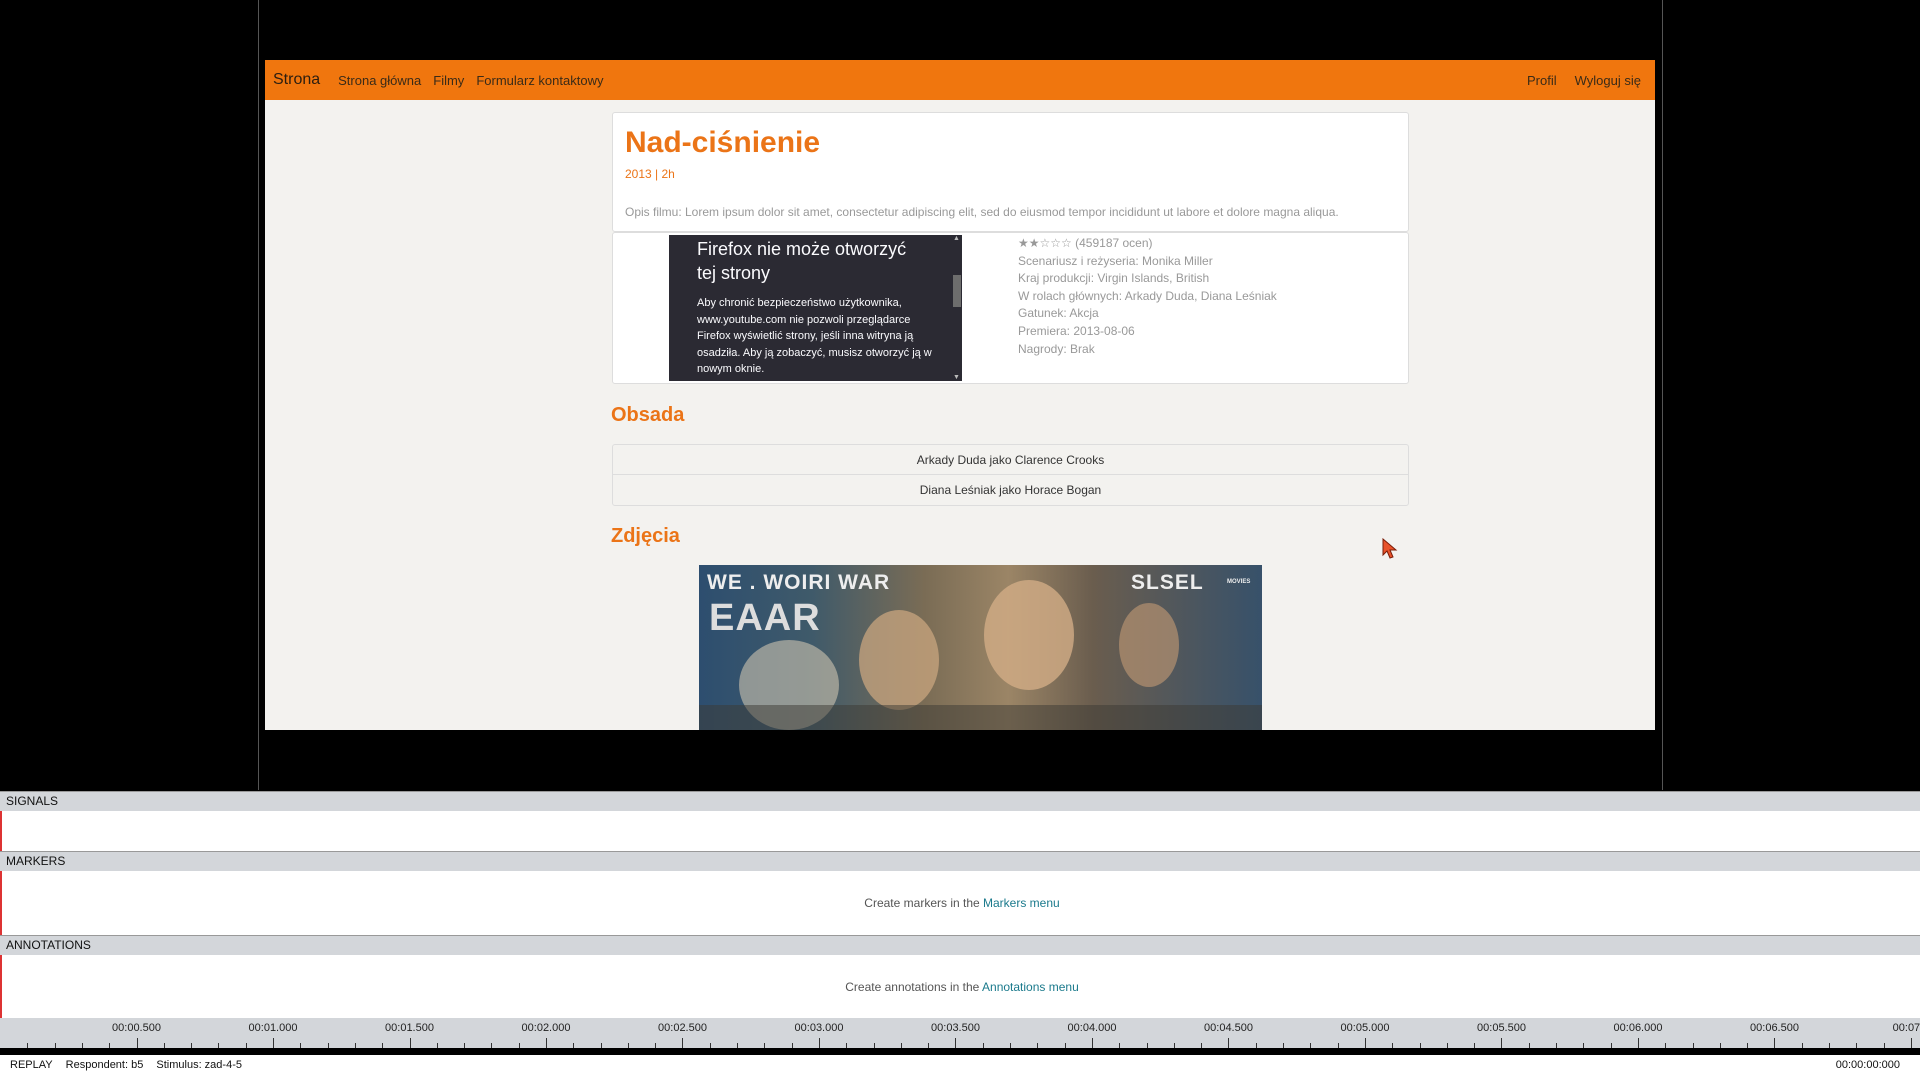  Describe the element at coordinates (960, 801) in the screenshot. I see `signals-header: SIGNALS` at that location.